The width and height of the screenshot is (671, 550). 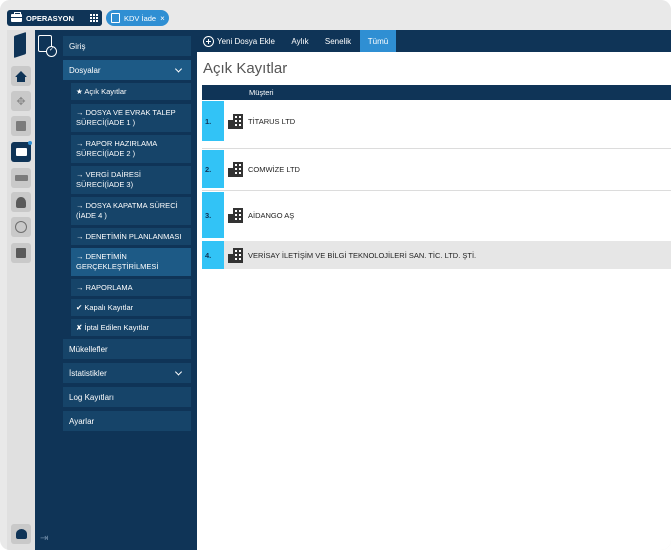 What do you see at coordinates (162, 18) in the screenshot?
I see `close-icon: ×` at bounding box center [162, 18].